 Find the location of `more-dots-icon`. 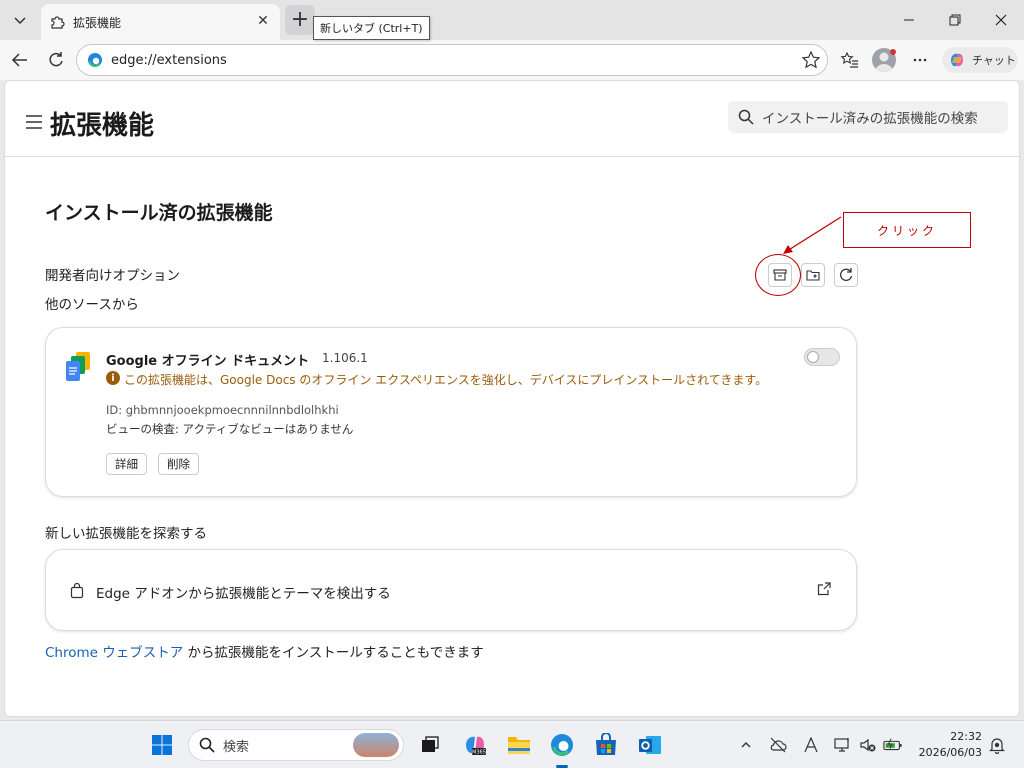

more-dots-icon is located at coordinates (920, 60).